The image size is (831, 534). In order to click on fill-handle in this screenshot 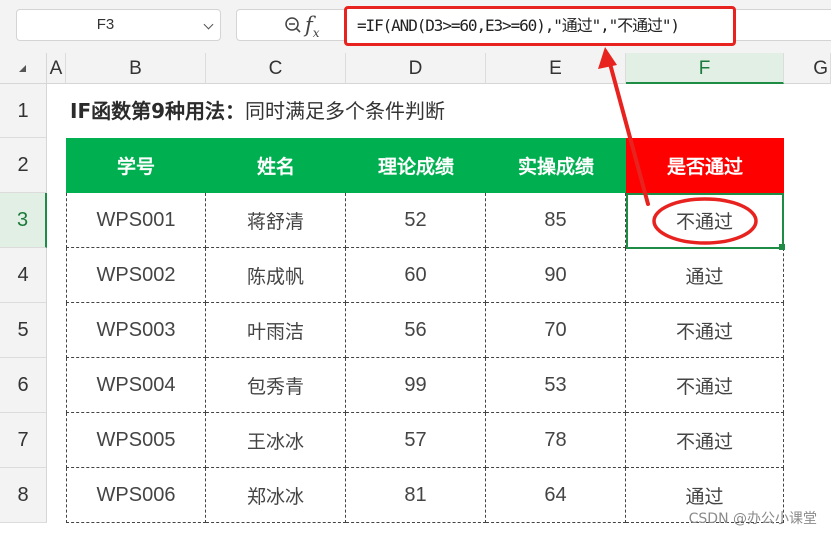, I will do `click(782, 247)`.